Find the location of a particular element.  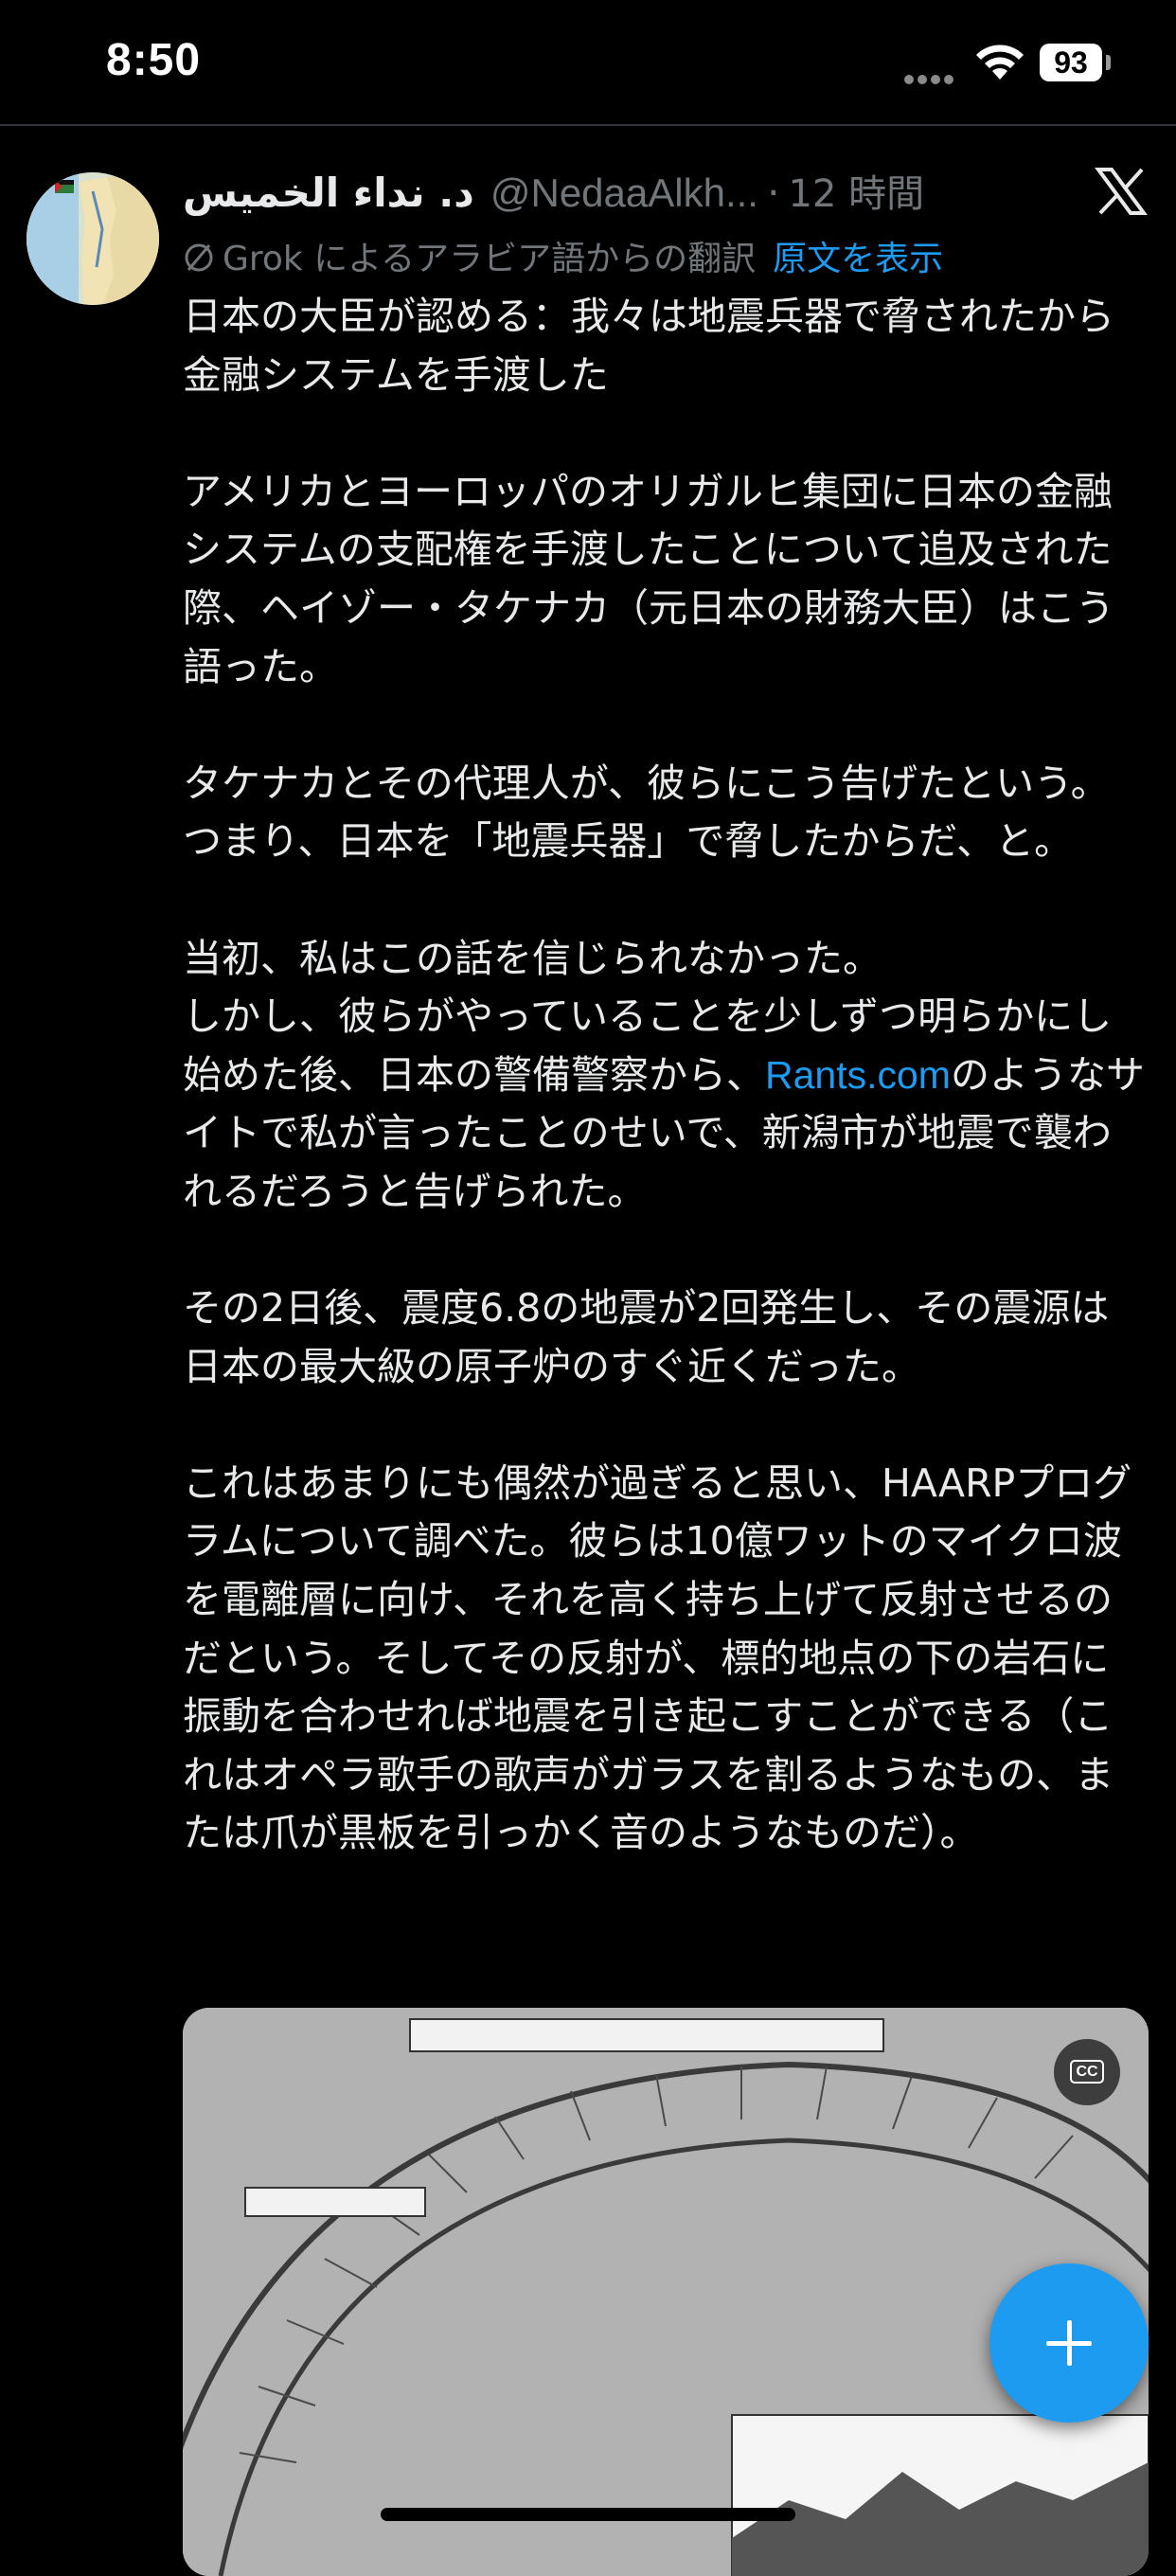

post-paragraph-1: 日本の大臣が認める：我々は地震兵器で脅されたから金融システムを手渡した is located at coordinates (648, 346).